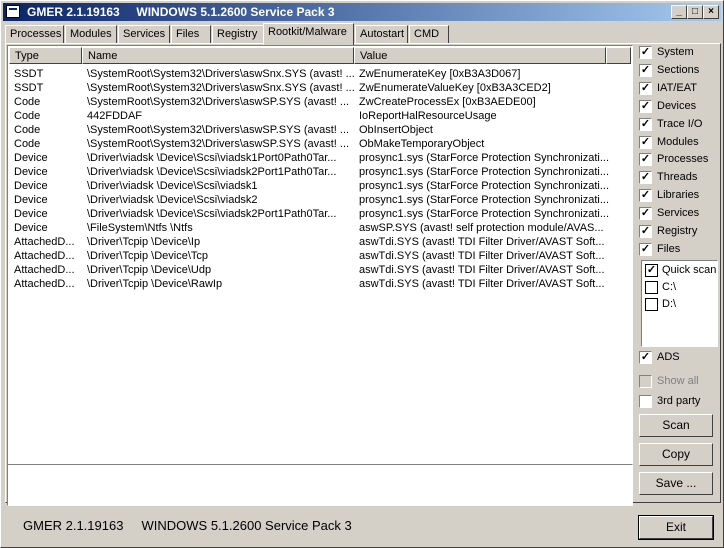 This screenshot has height=548, width=724. I want to click on tab-rootkit-malware: Rootkit/Malware, so click(308, 34).